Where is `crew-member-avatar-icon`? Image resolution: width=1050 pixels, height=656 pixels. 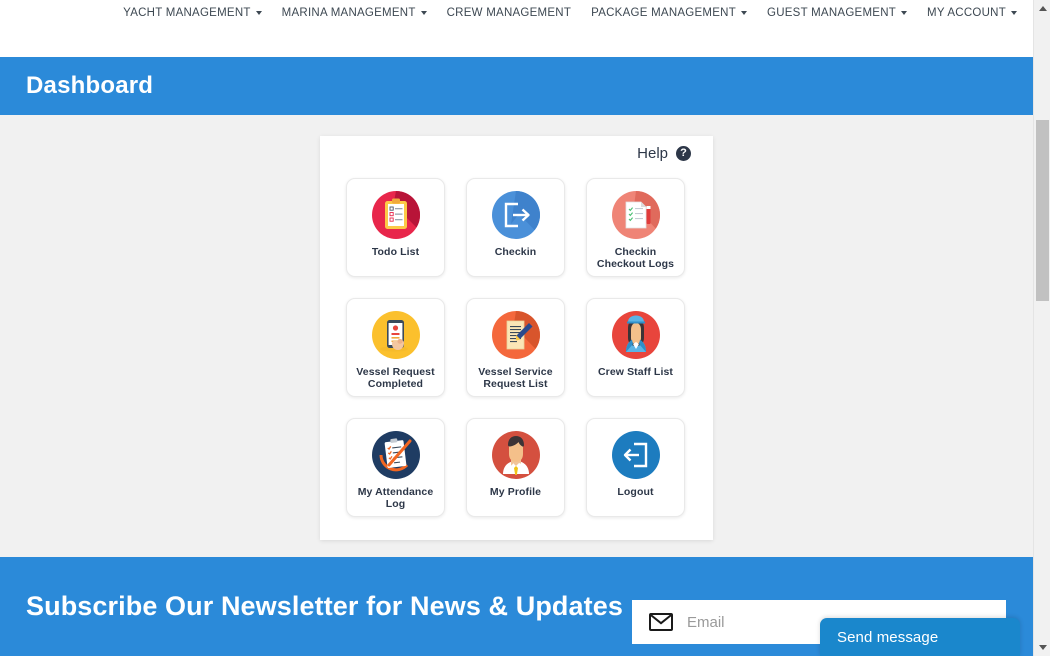
crew-member-avatar-icon is located at coordinates (636, 335).